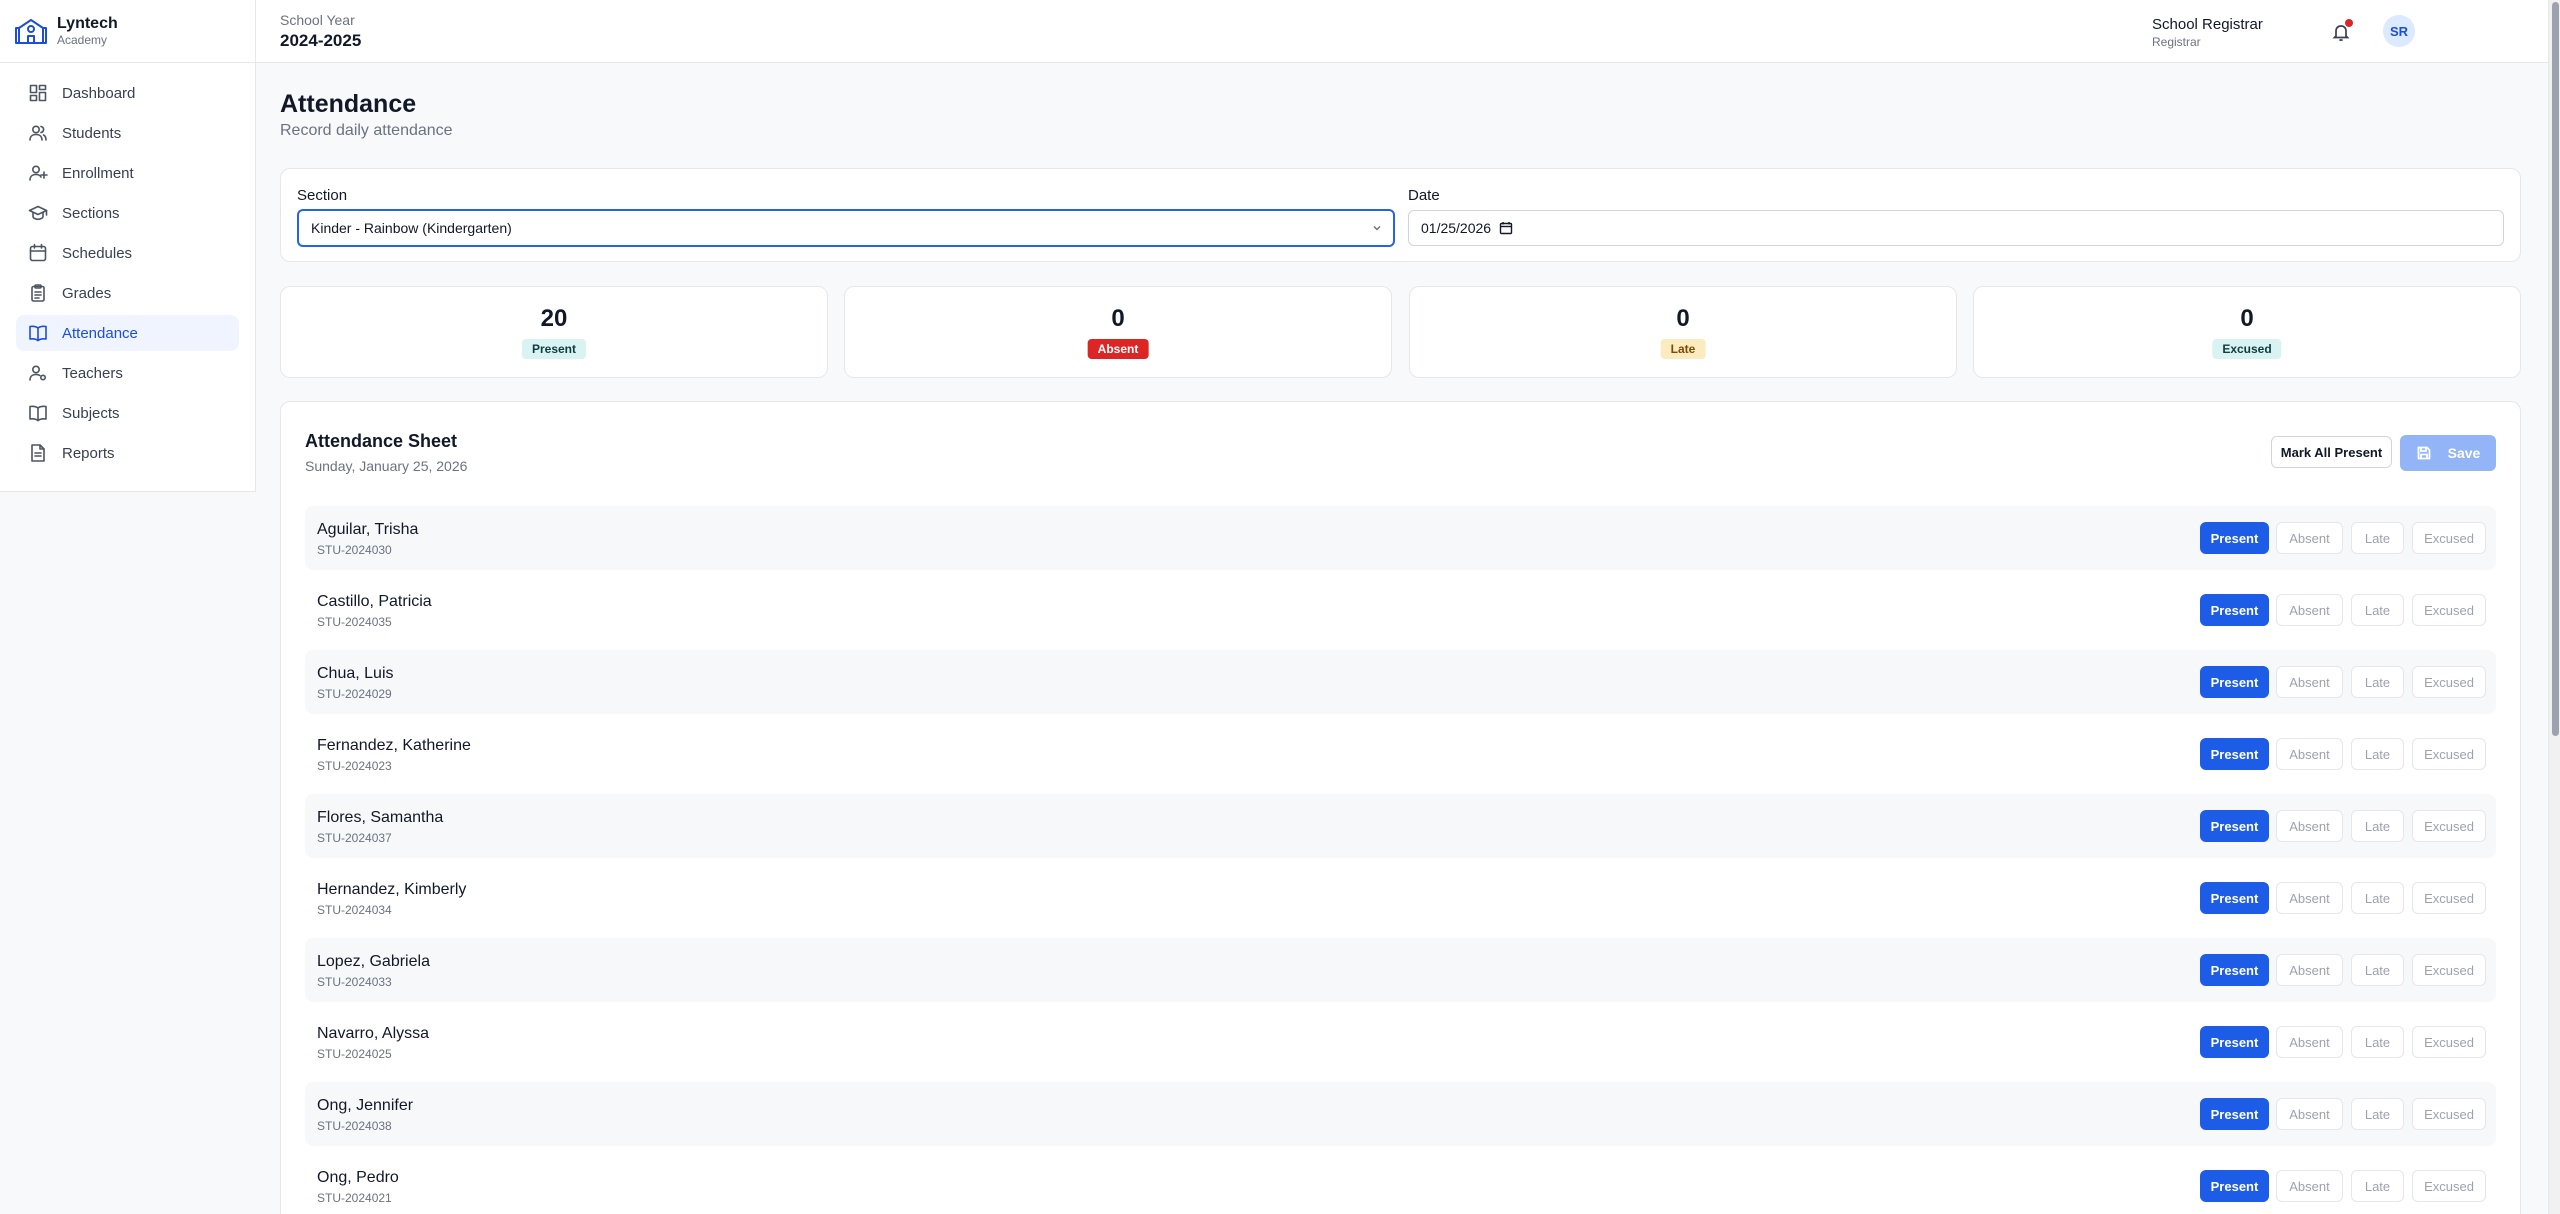 Image resolution: width=2560 pixels, height=1214 pixels. I want to click on student-name: Chua, Luis, so click(355, 673).